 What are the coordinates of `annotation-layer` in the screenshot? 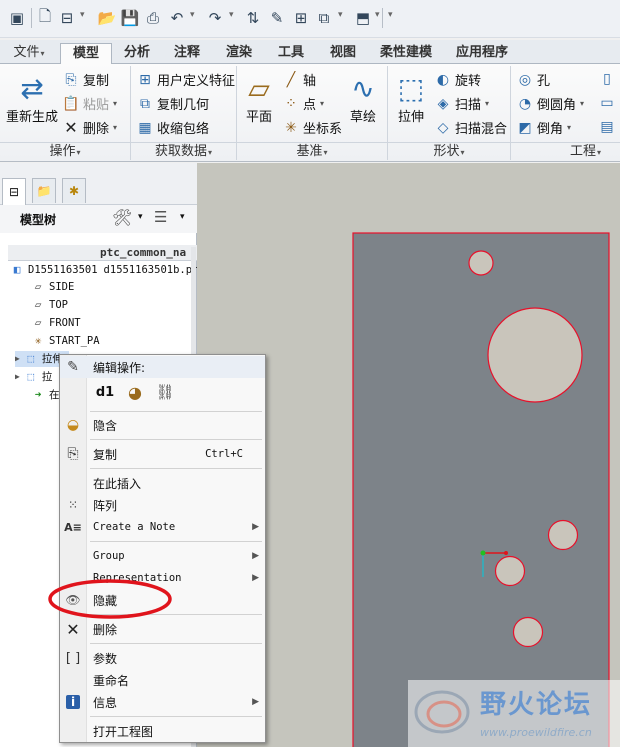 It's located at (110, 599).